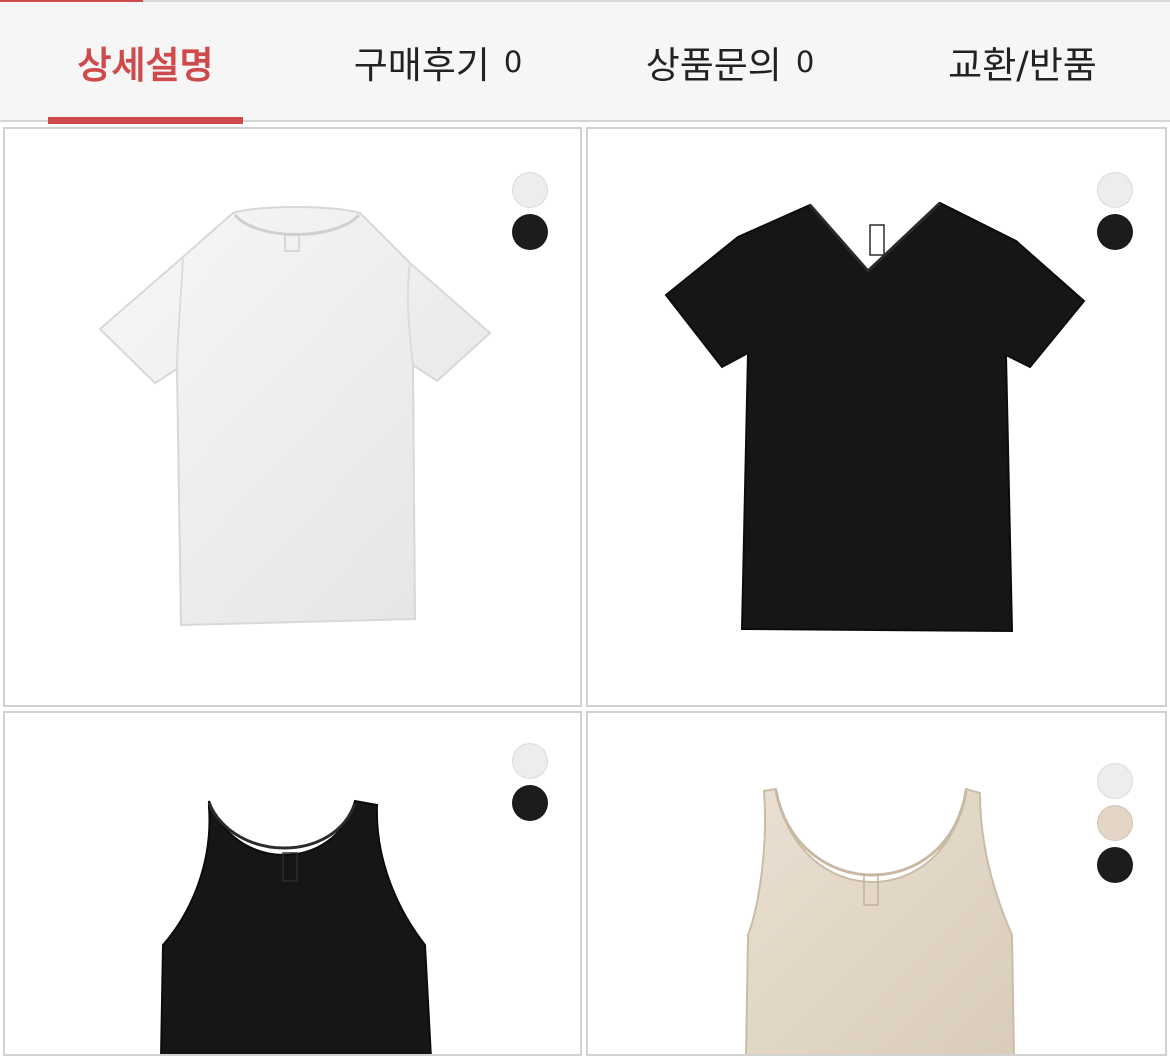 This screenshot has width=1170, height=1056. I want to click on tab-reviews-count: 0, so click(513, 62).